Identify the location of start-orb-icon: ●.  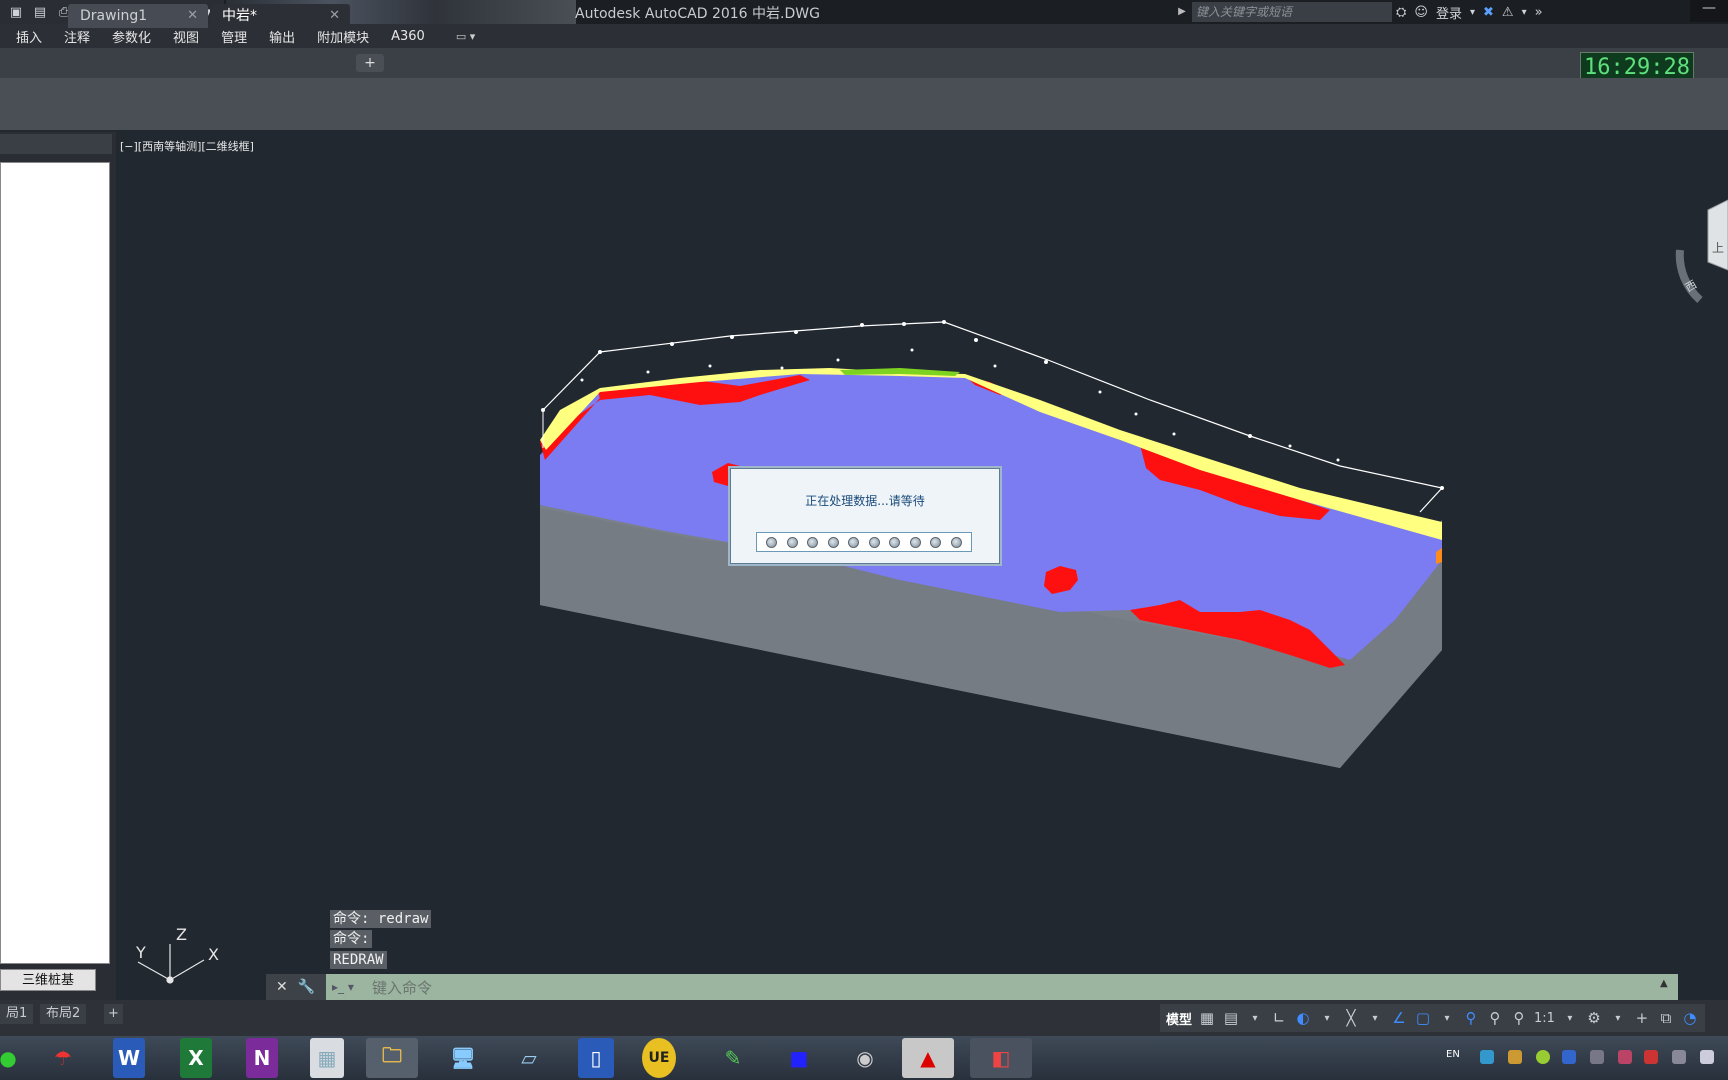
(8, 1058).